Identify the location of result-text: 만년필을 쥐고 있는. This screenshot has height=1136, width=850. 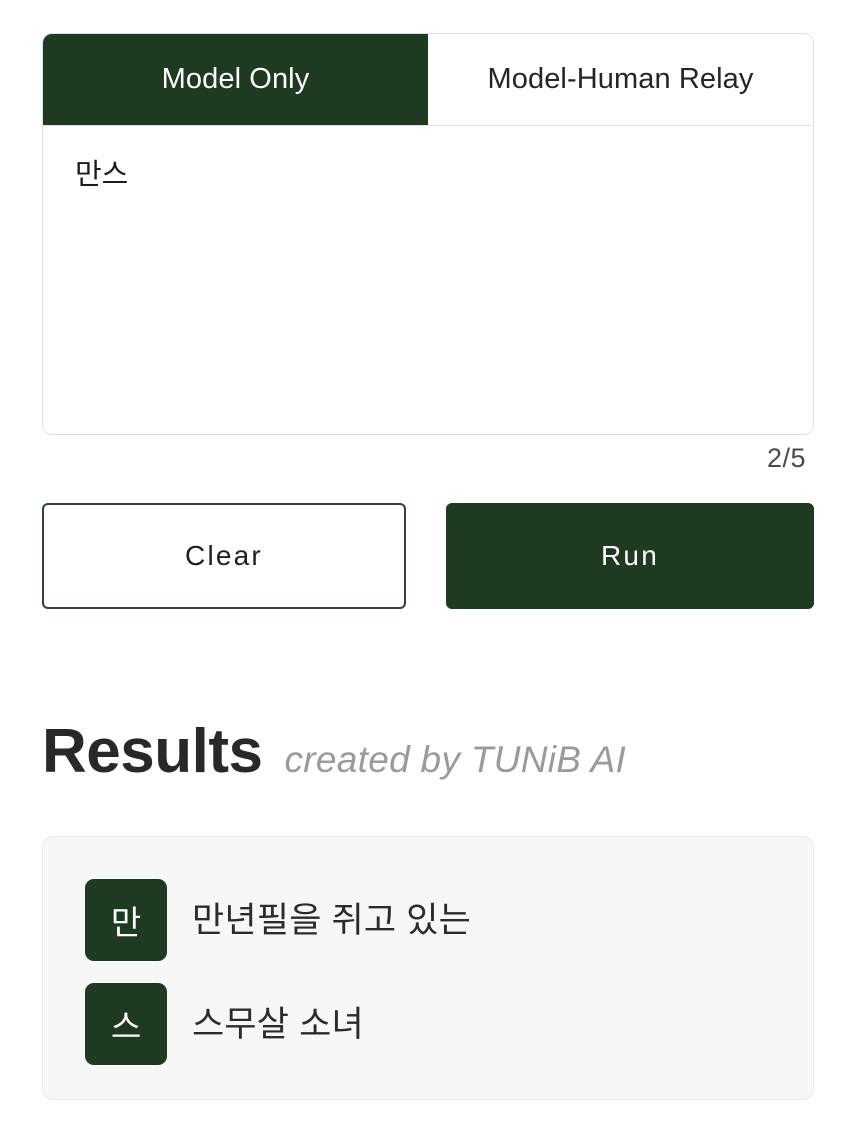
(332, 920).